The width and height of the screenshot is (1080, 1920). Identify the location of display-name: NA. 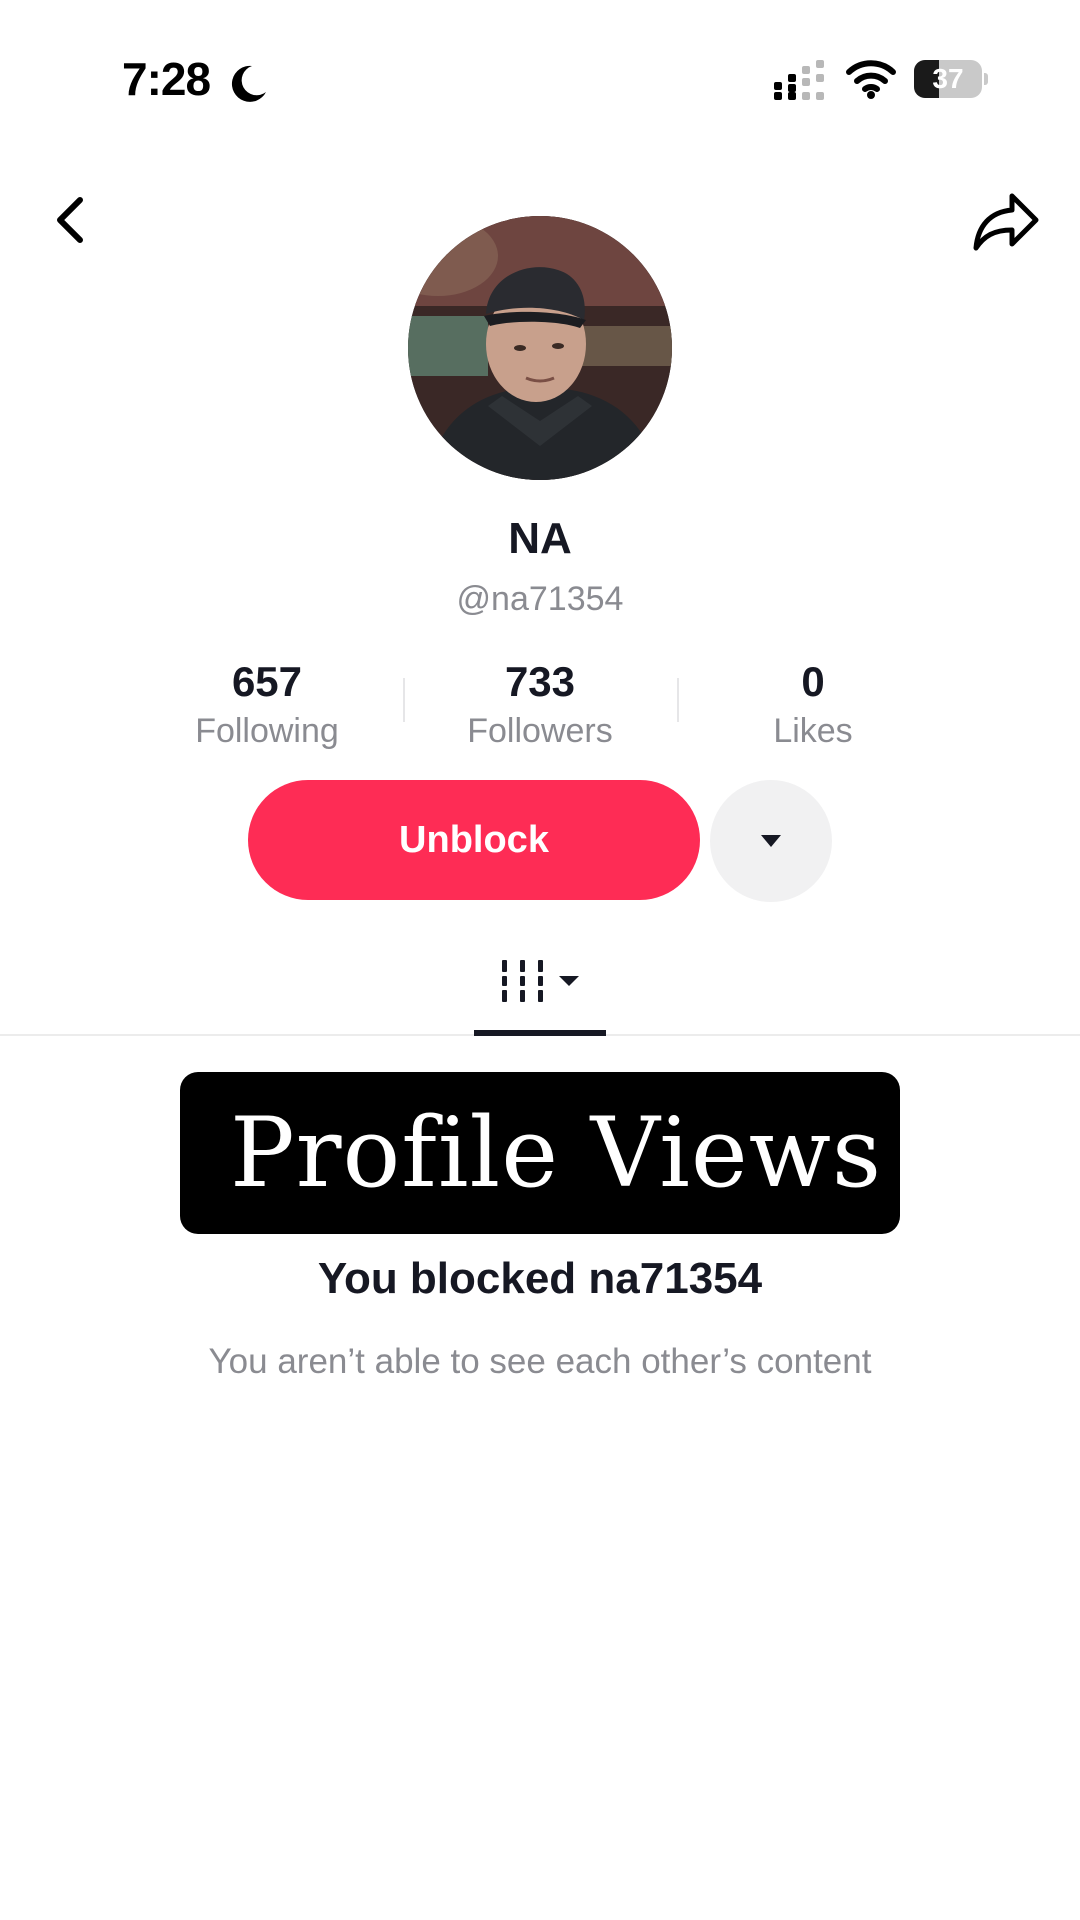
(540, 538).